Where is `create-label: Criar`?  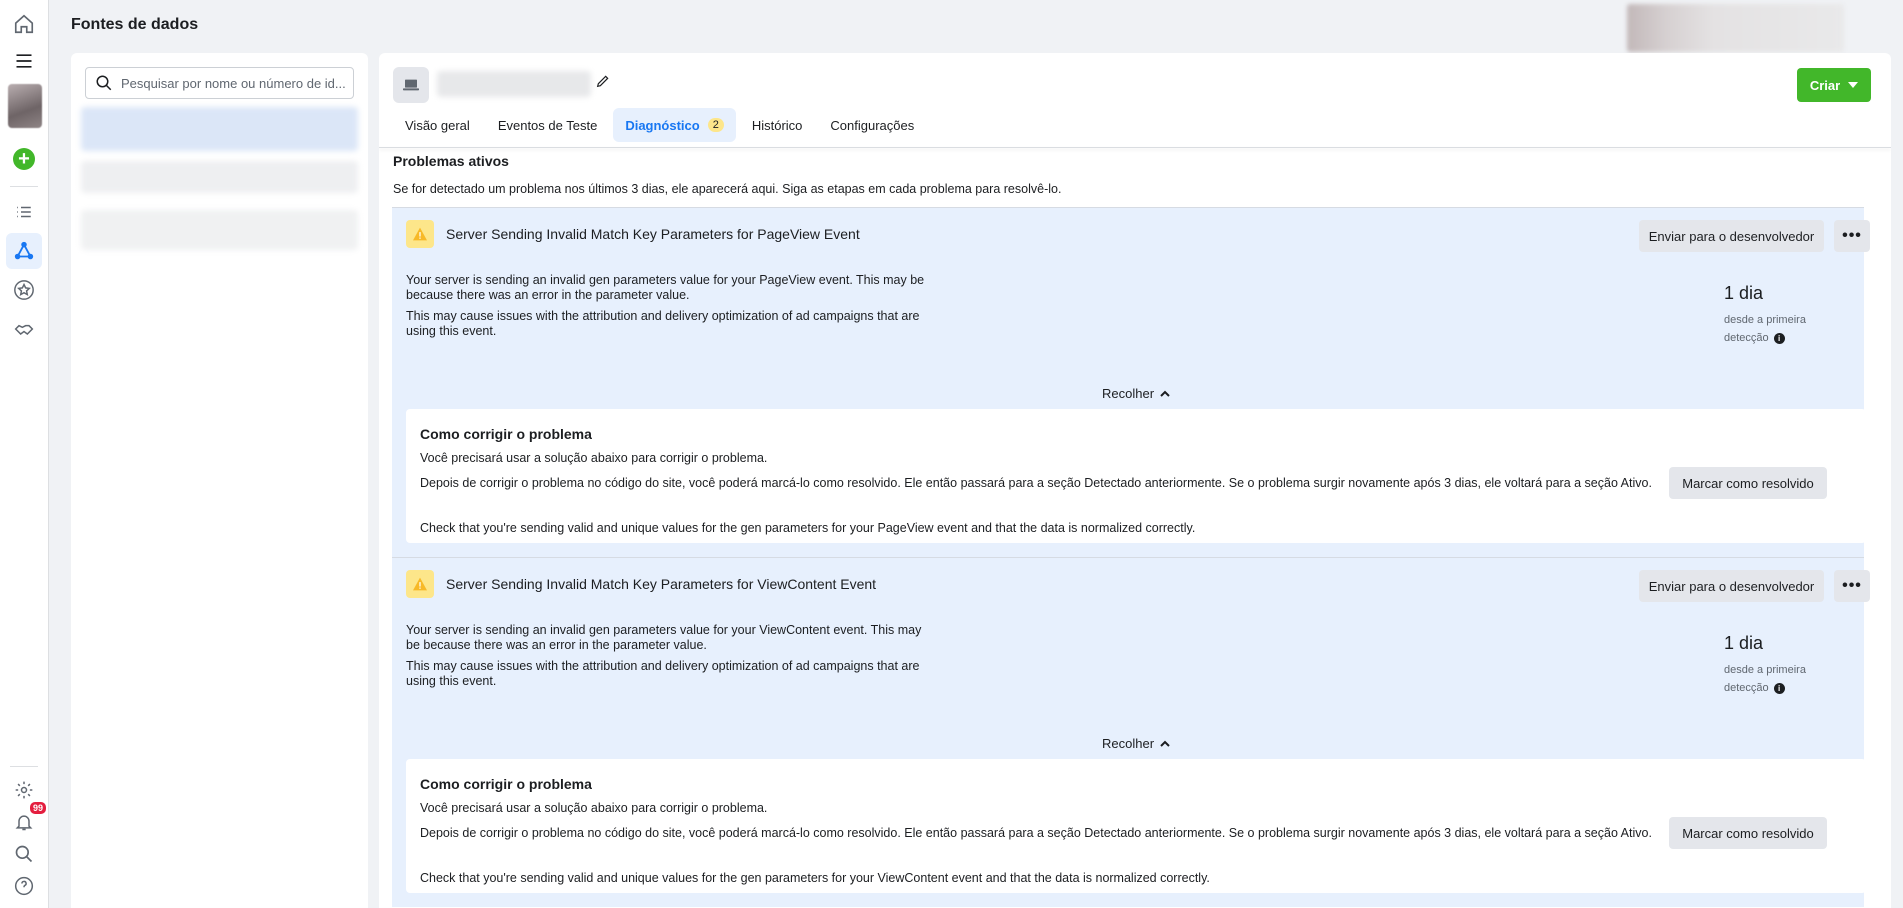
create-label: Criar is located at coordinates (1825, 85).